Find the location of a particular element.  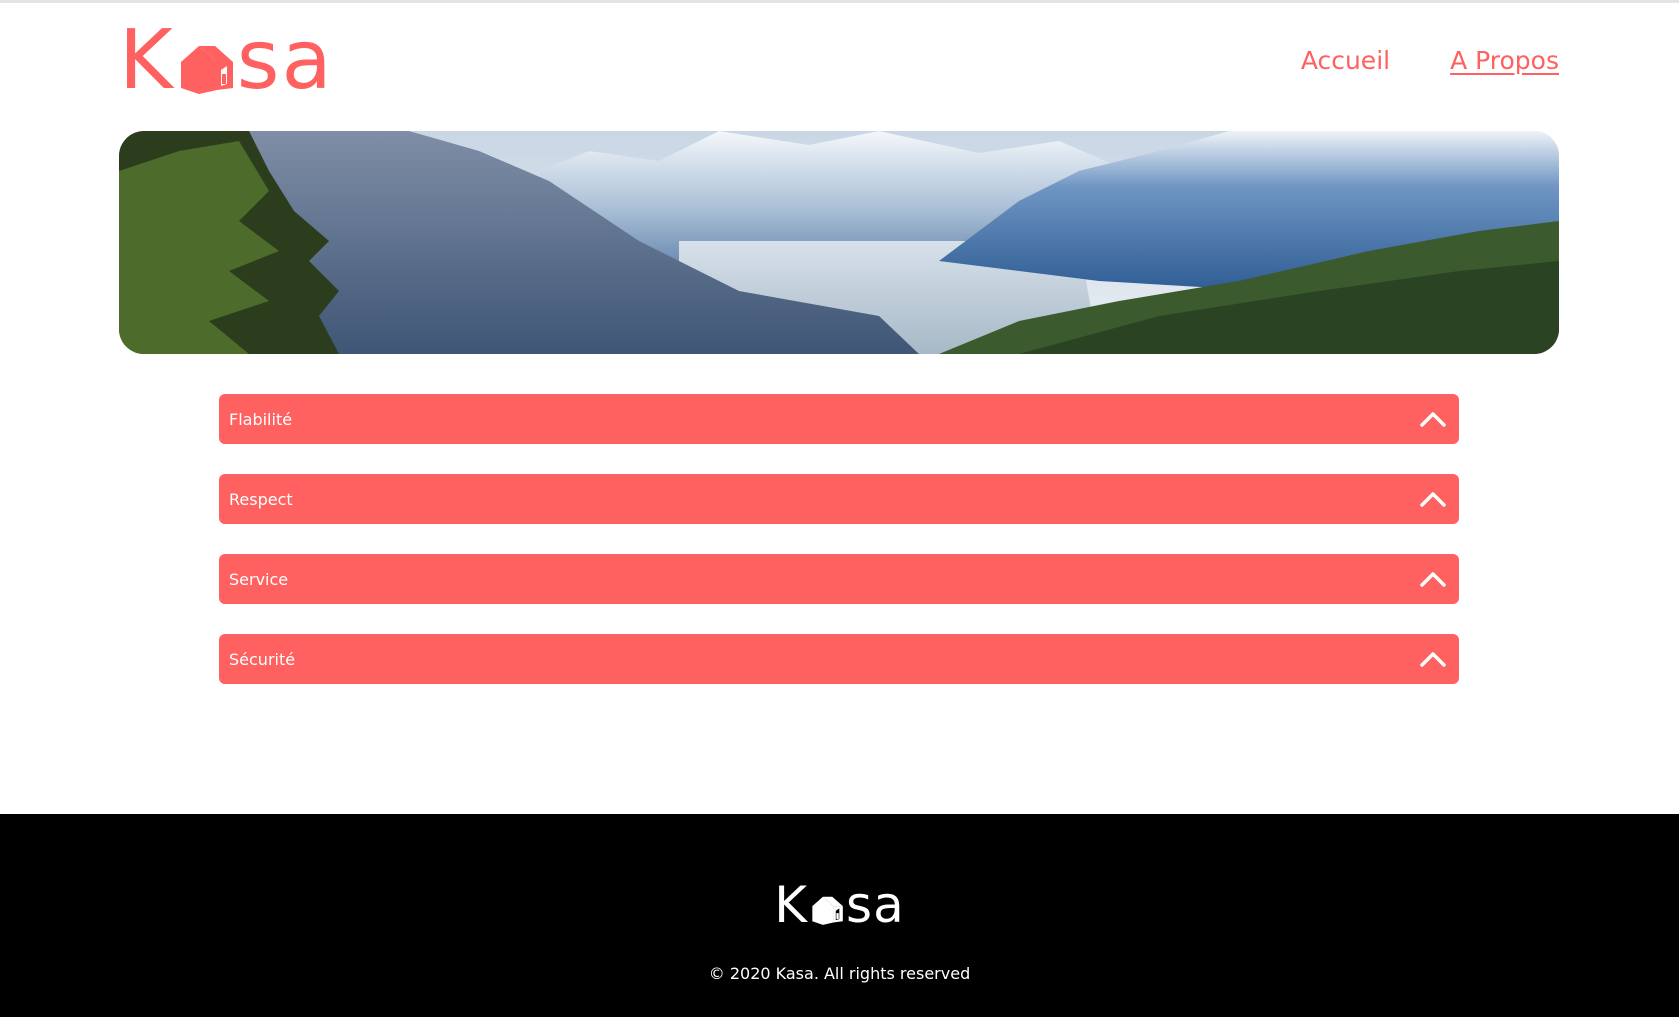

collapse-title: Respect is located at coordinates (261, 499).